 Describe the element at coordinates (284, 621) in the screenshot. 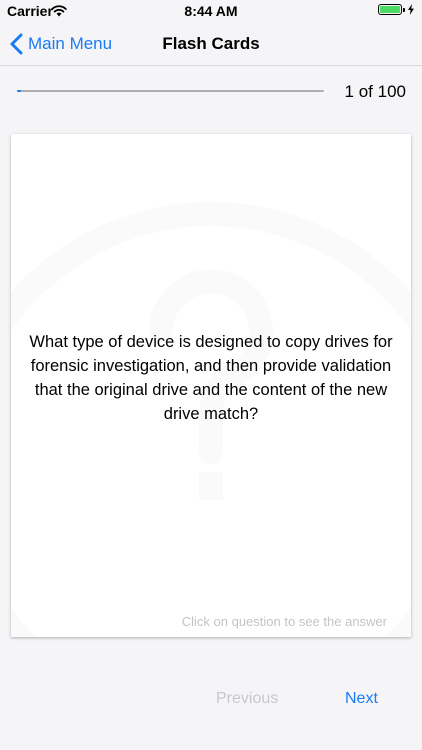

I see `answer-hint: Click on question to see the answer` at that location.